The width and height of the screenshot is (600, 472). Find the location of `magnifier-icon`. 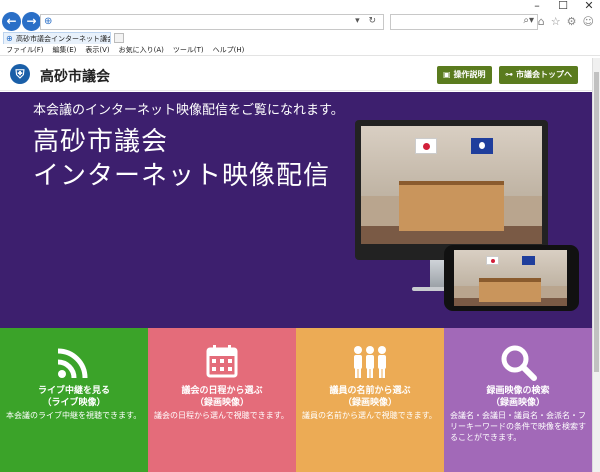

magnifier-icon is located at coordinates (518, 362).